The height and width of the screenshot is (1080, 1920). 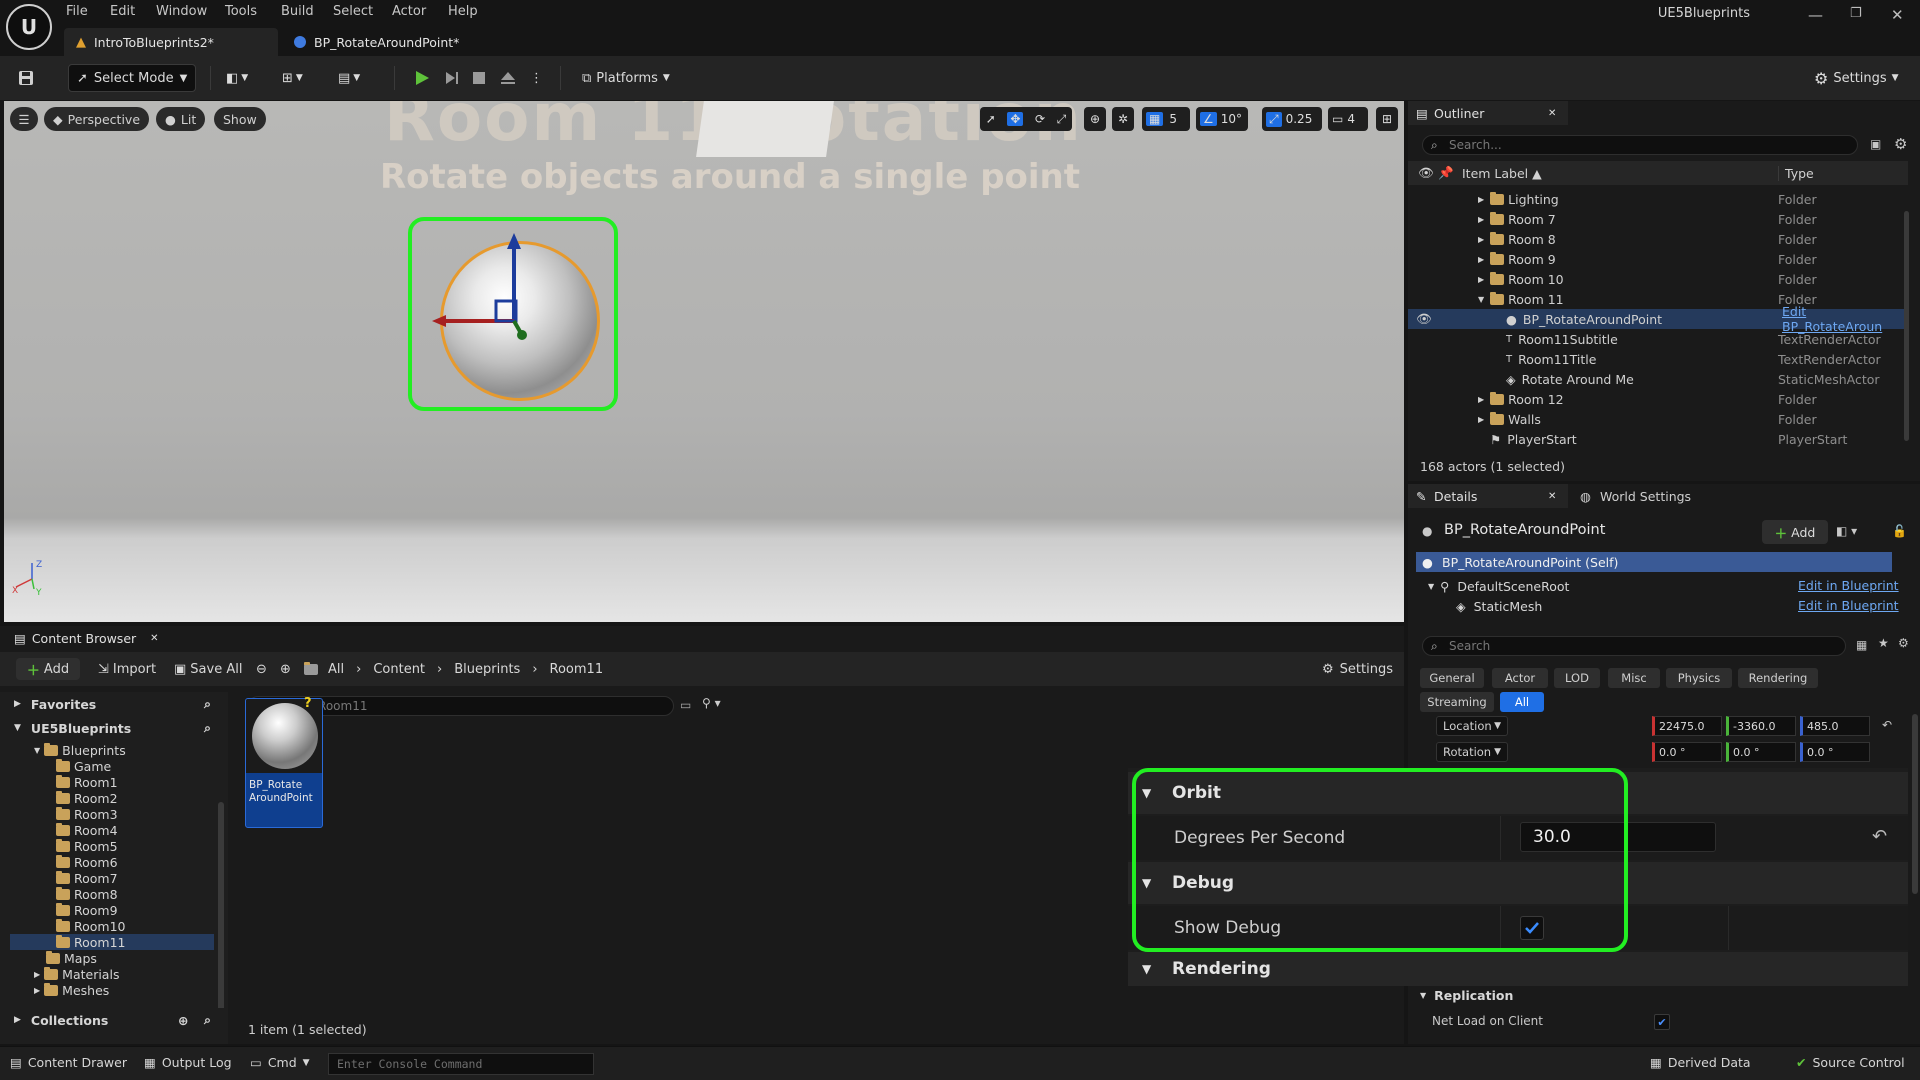 What do you see at coordinates (461, 1064) in the screenshot?
I see `console-input: Enter Console Command` at bounding box center [461, 1064].